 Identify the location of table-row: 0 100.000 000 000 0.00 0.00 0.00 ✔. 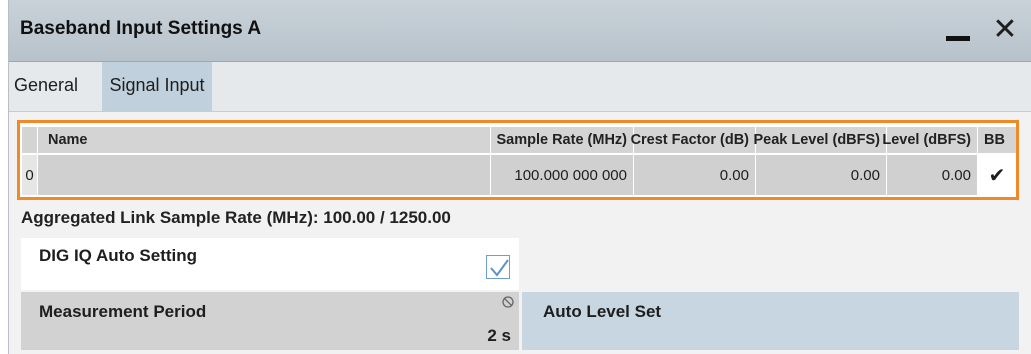
(519, 175).